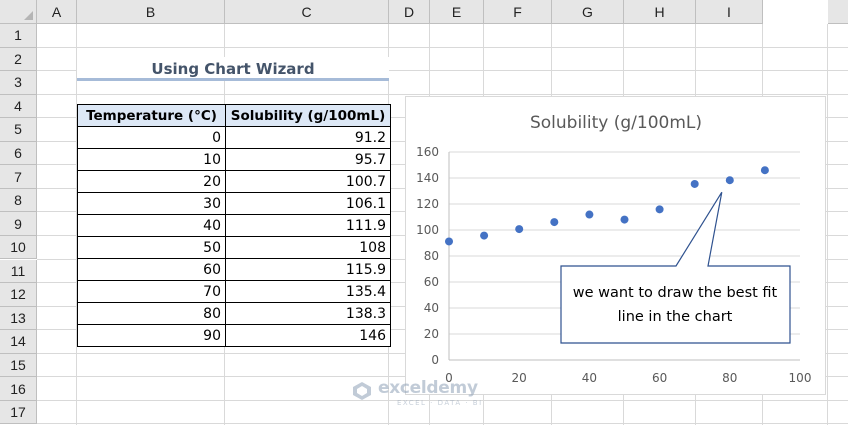  I want to click on solubility-cell: 106.1, so click(308, 203).